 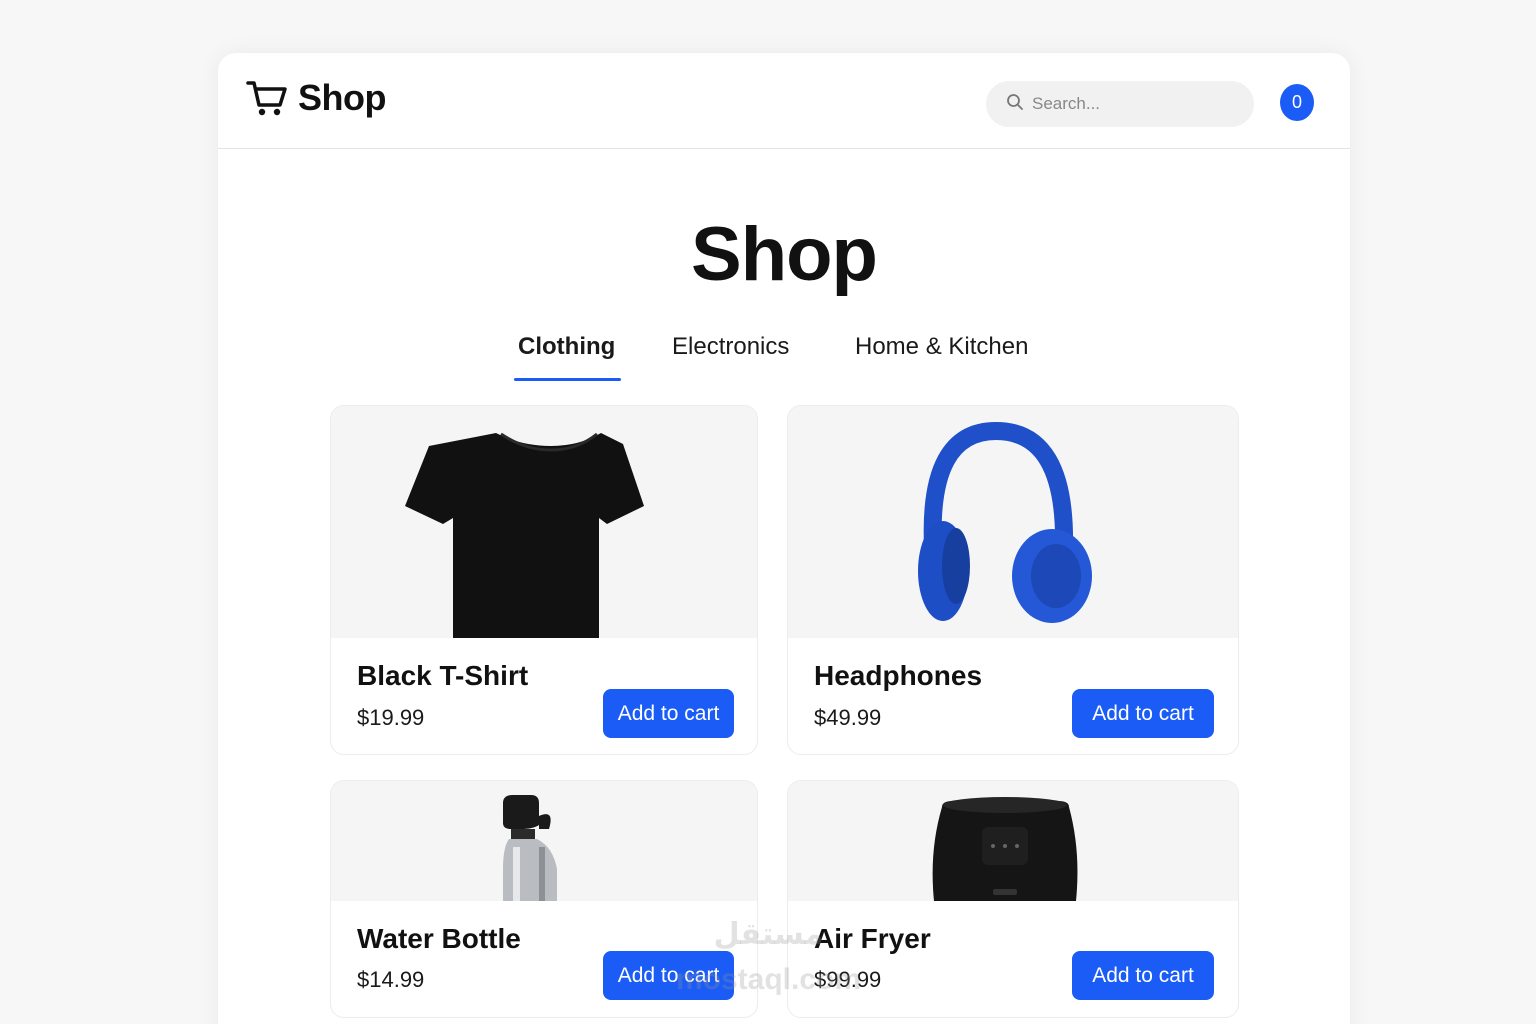 What do you see at coordinates (1005, 522) in the screenshot?
I see `headphones-icon` at bounding box center [1005, 522].